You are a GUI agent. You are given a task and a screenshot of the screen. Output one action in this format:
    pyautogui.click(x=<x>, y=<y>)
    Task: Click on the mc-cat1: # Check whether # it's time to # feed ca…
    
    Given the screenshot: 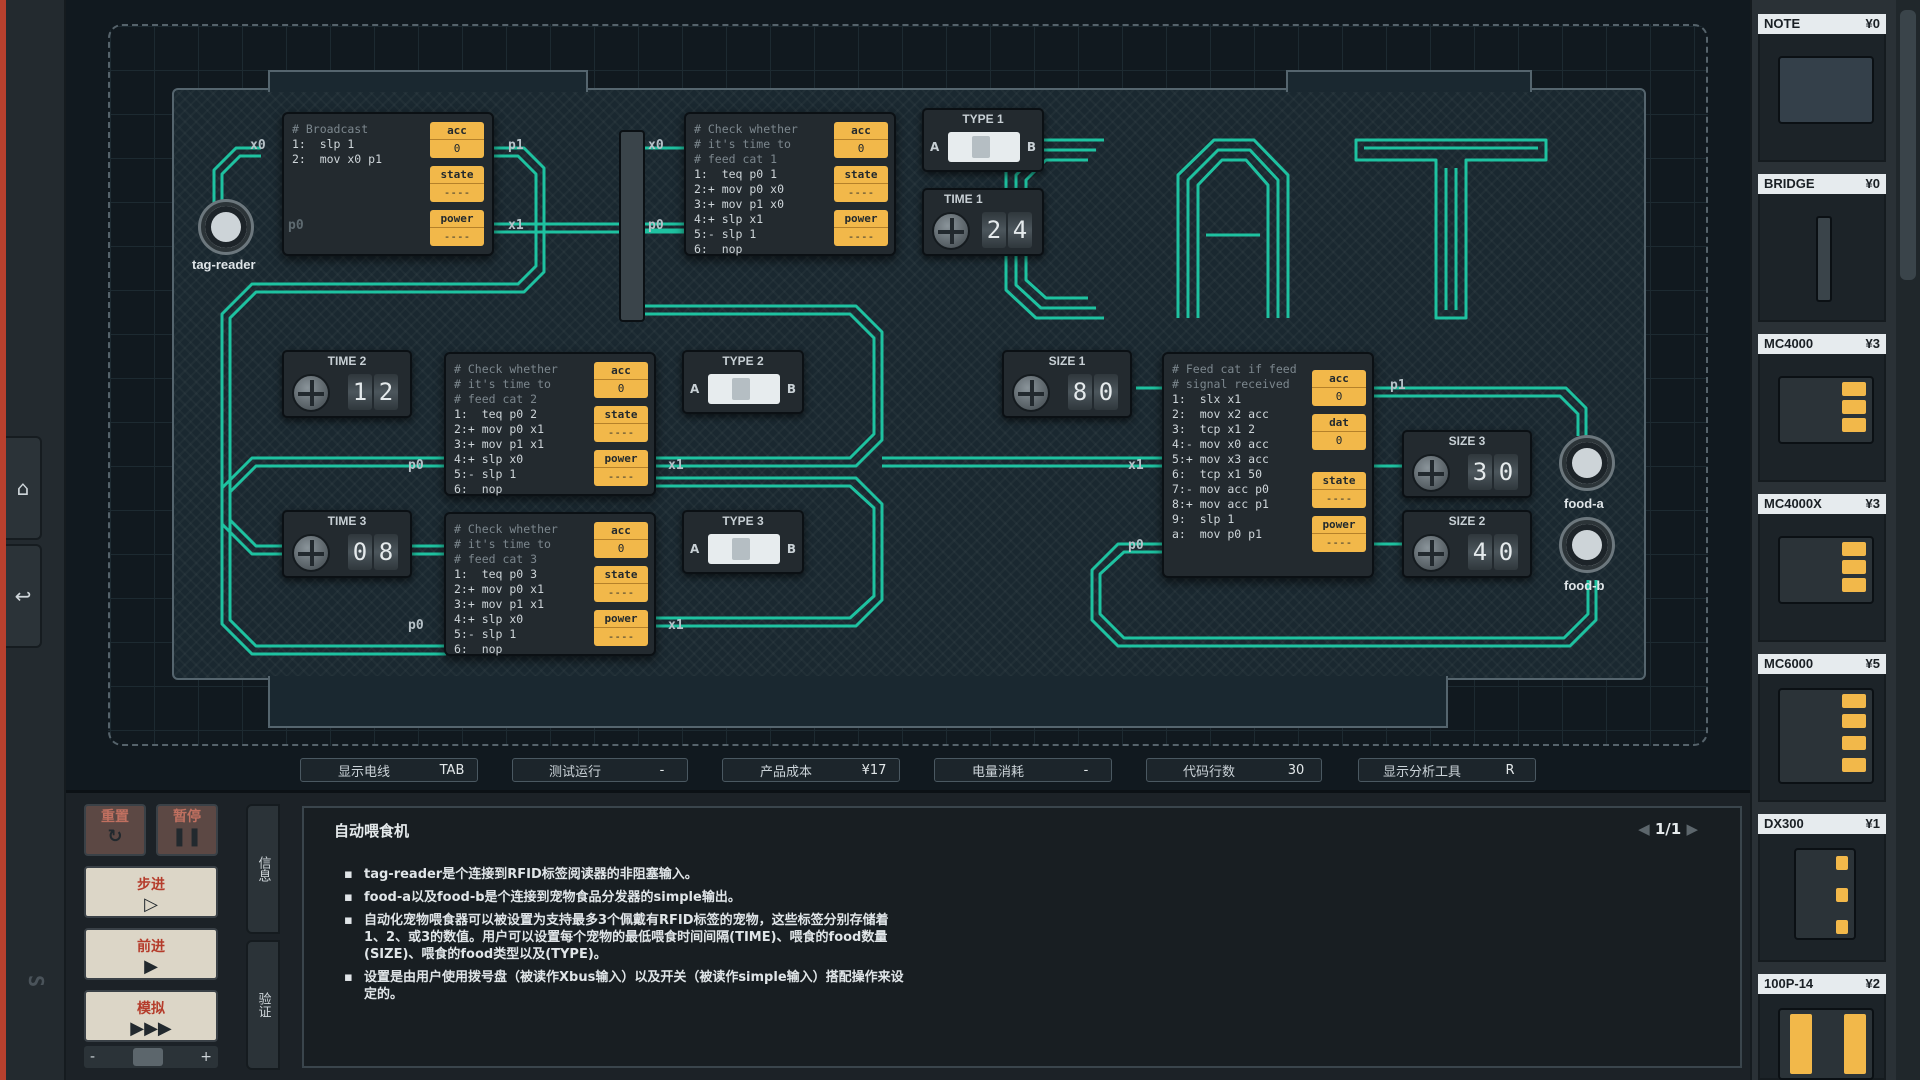 What is the action you would take?
    pyautogui.click(x=790, y=184)
    